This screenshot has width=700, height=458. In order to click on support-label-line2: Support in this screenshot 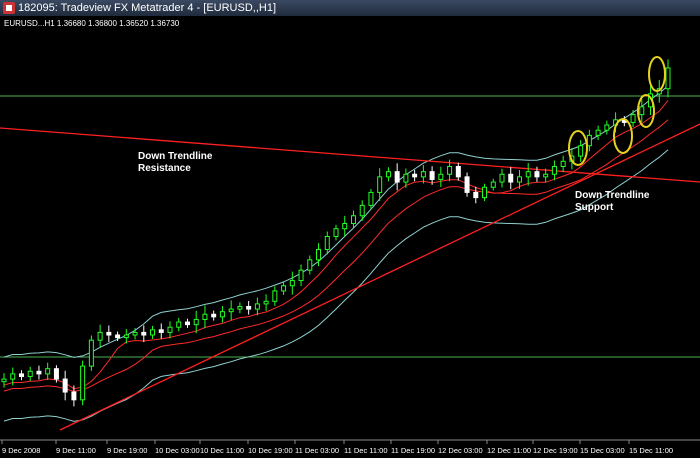, I will do `click(594, 207)`.